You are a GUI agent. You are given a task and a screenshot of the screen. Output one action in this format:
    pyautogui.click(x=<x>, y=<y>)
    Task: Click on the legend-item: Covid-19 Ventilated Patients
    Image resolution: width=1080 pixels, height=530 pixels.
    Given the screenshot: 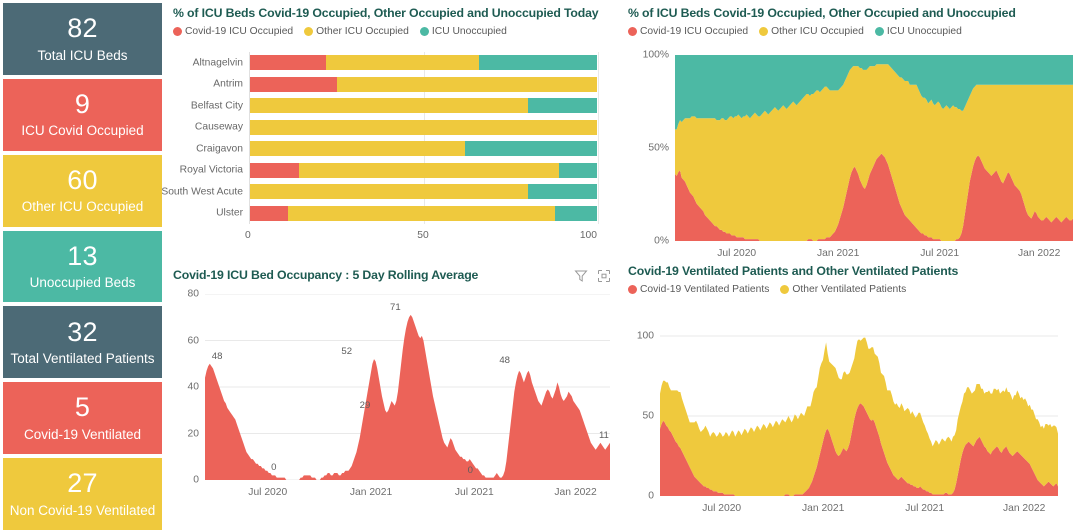 What is the action you would take?
    pyautogui.click(x=698, y=289)
    